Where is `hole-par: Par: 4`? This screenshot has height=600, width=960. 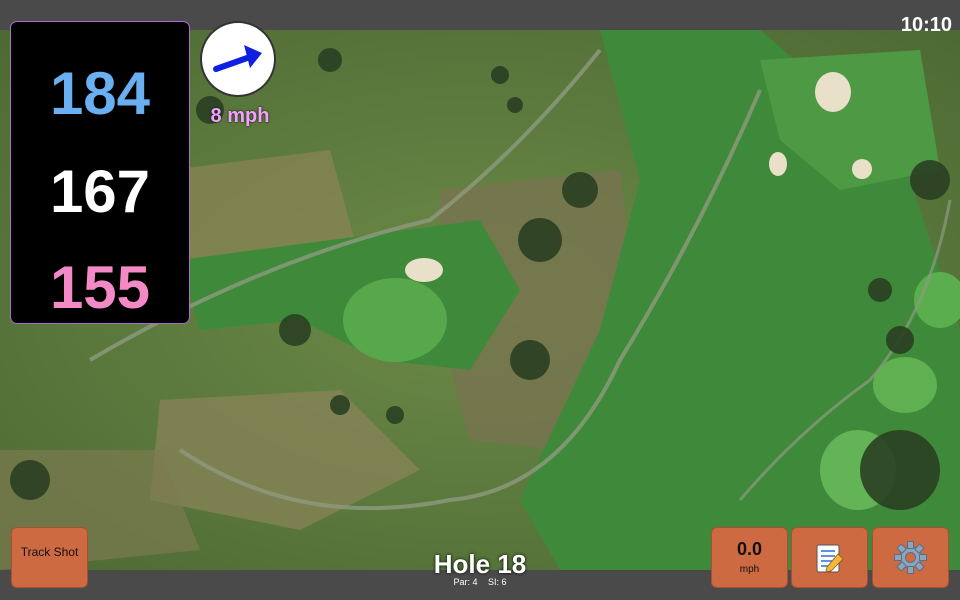
hole-par: Par: 4 is located at coordinates (465, 582).